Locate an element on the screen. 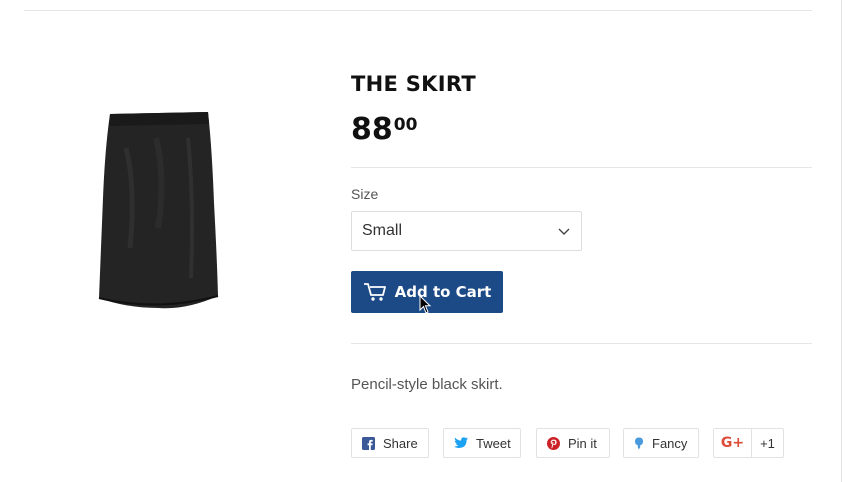 Image resolution: width=845 pixels, height=482 pixels. google-plus-count: +1 is located at coordinates (767, 443).